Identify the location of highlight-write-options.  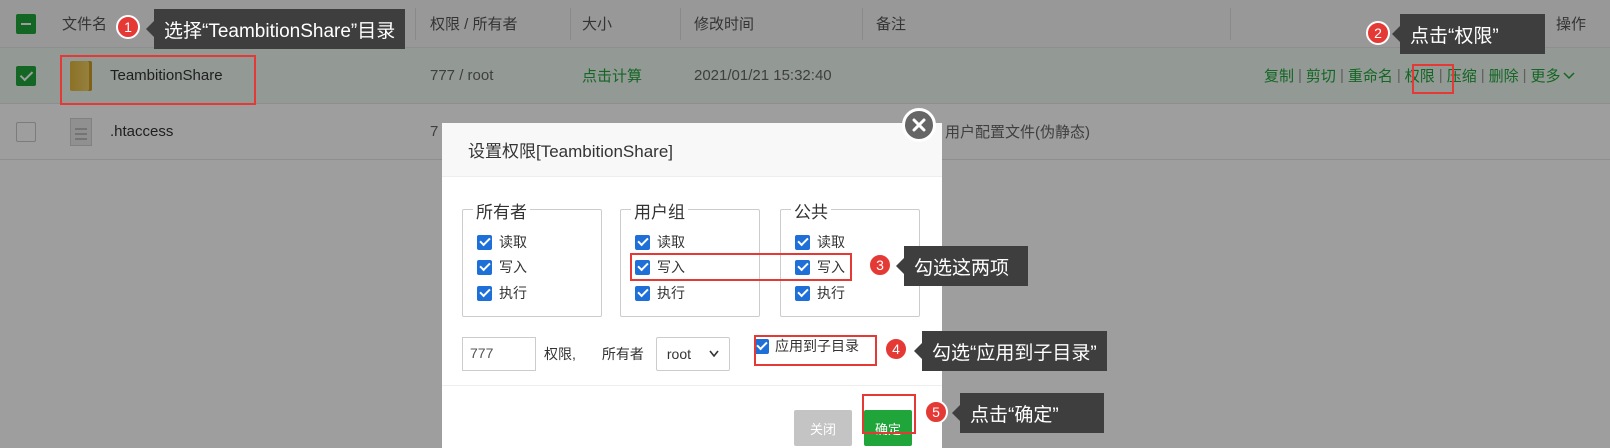
(741, 267).